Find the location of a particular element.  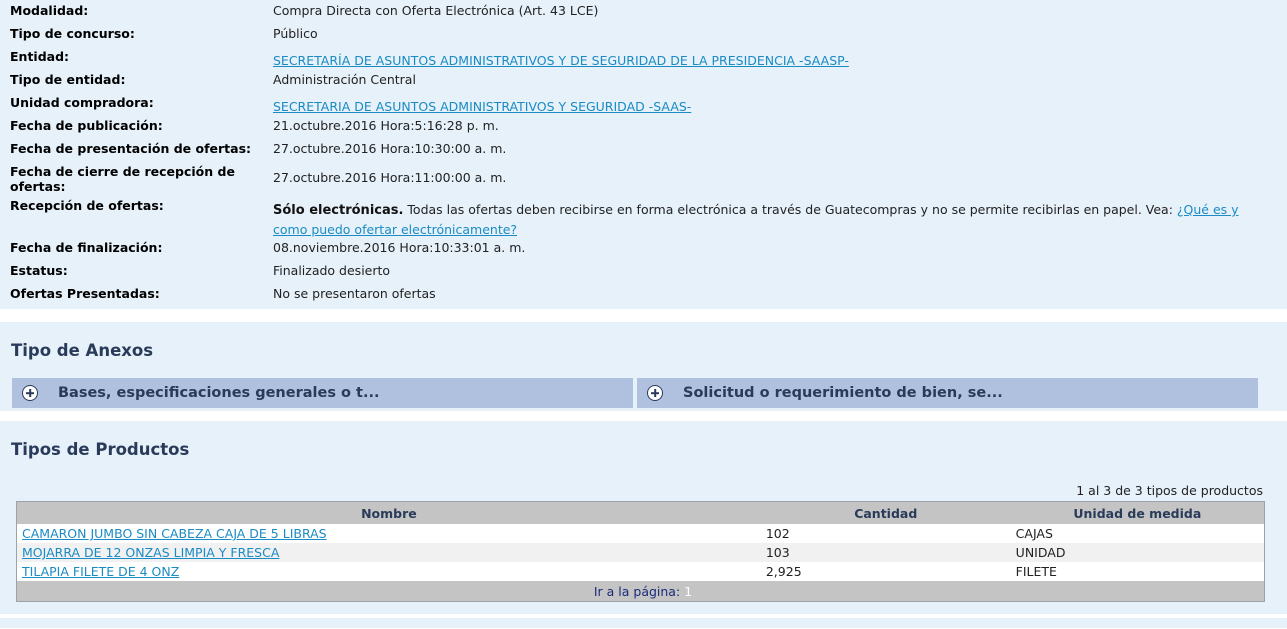

annexes-title: Tipo de Anexos is located at coordinates (82, 350).